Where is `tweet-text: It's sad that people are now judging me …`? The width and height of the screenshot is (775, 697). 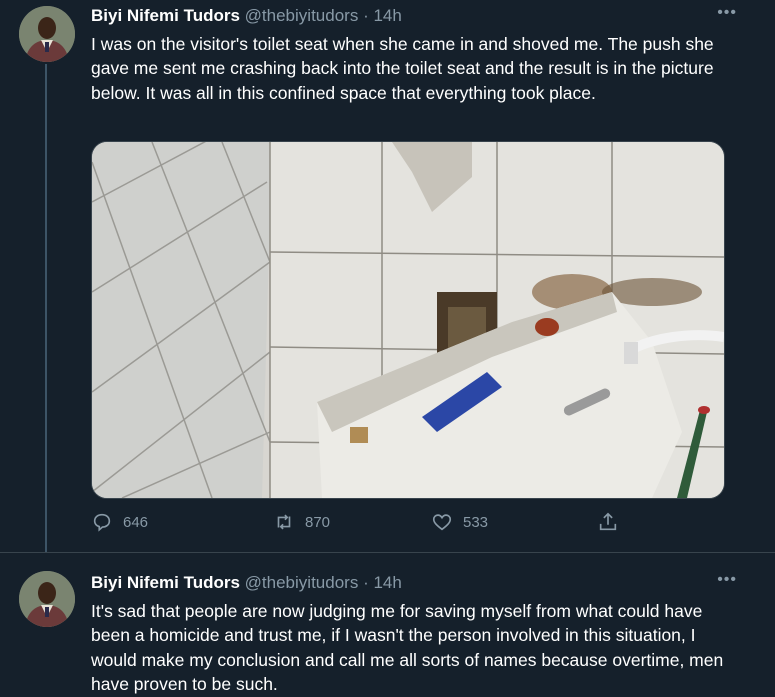
tweet-text: It's sad that people are now judging me … is located at coordinates (407, 648).